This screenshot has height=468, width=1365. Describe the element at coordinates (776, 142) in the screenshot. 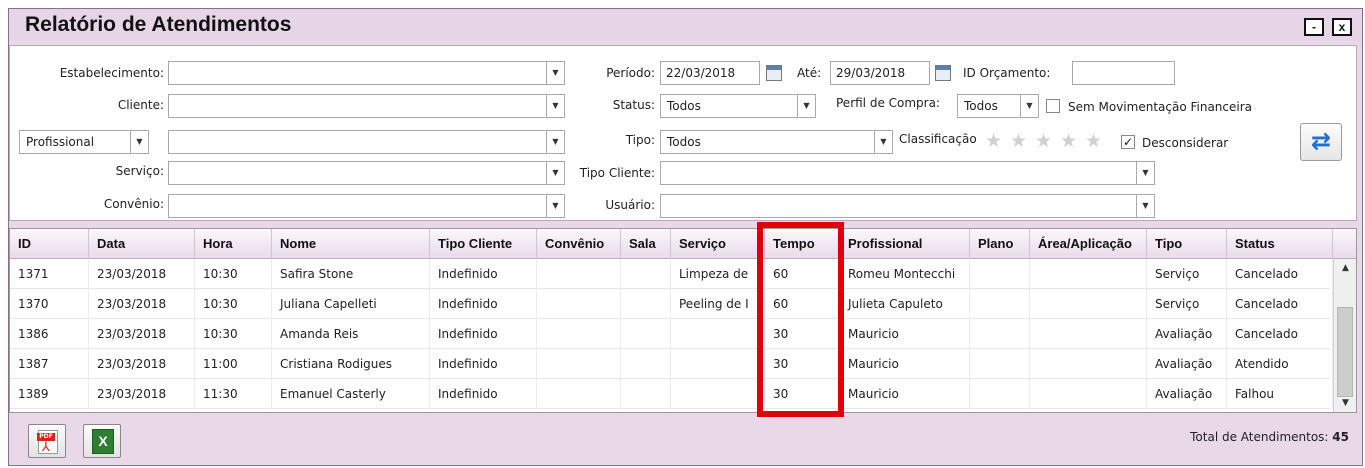

I see `tipo-select: Todos ▼` at that location.